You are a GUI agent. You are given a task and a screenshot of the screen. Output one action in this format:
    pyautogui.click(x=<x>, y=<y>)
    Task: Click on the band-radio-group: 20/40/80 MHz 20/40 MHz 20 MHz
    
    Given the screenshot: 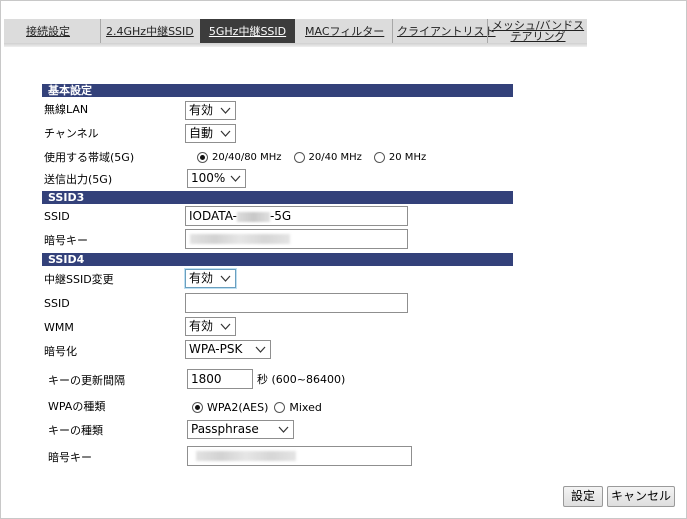 What is the action you would take?
    pyautogui.click(x=317, y=157)
    